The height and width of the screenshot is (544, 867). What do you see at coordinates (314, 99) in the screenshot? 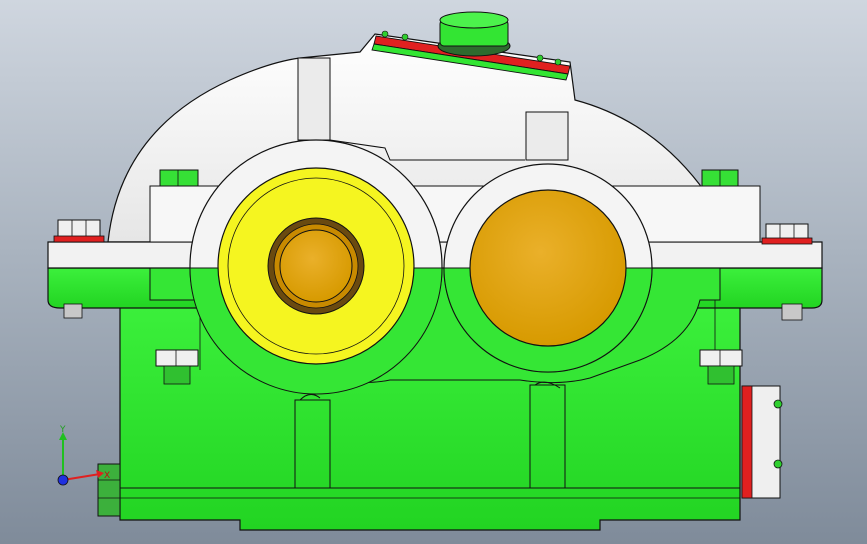
I see `cover-rib-left` at bounding box center [314, 99].